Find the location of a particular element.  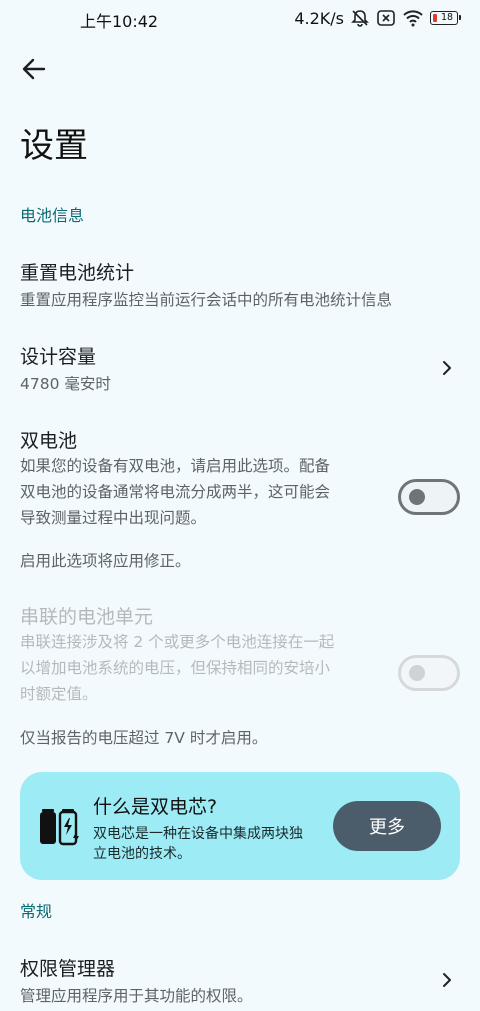

series-cells-note: 仅当报告的电压超过 7V 时才启用。 is located at coordinates (144, 738).